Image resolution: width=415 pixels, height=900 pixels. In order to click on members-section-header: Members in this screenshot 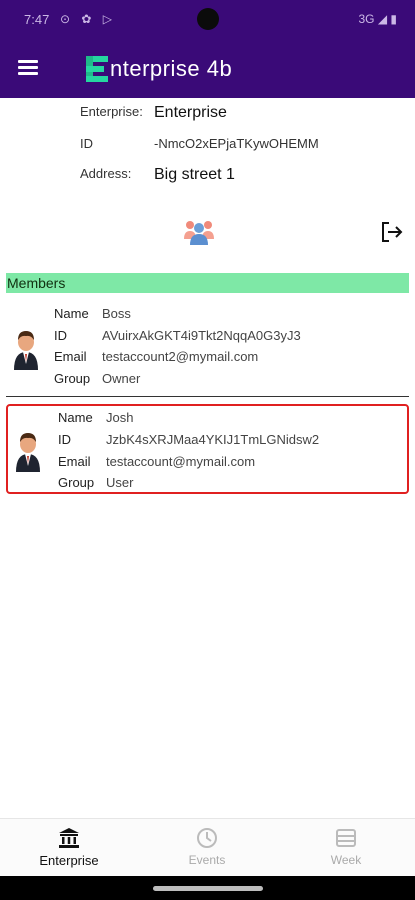, I will do `click(207, 283)`.